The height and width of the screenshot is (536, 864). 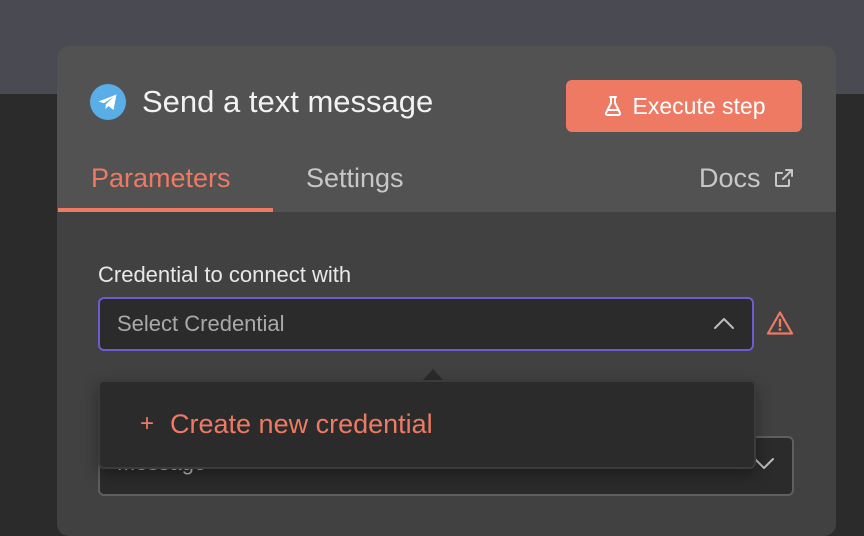 I want to click on create-new-credential-label: Create new credential, so click(x=301, y=423).